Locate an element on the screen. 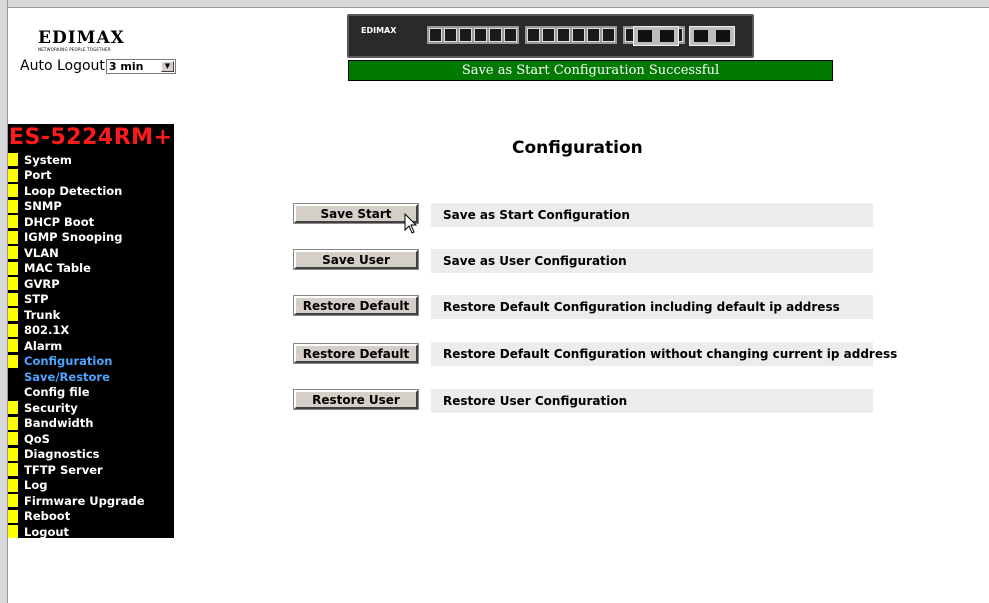 The height and width of the screenshot is (603, 989). edimax-logo: EDIMAX NETWORKING PEOPLE TOGETHER is located at coordinates (88, 40).